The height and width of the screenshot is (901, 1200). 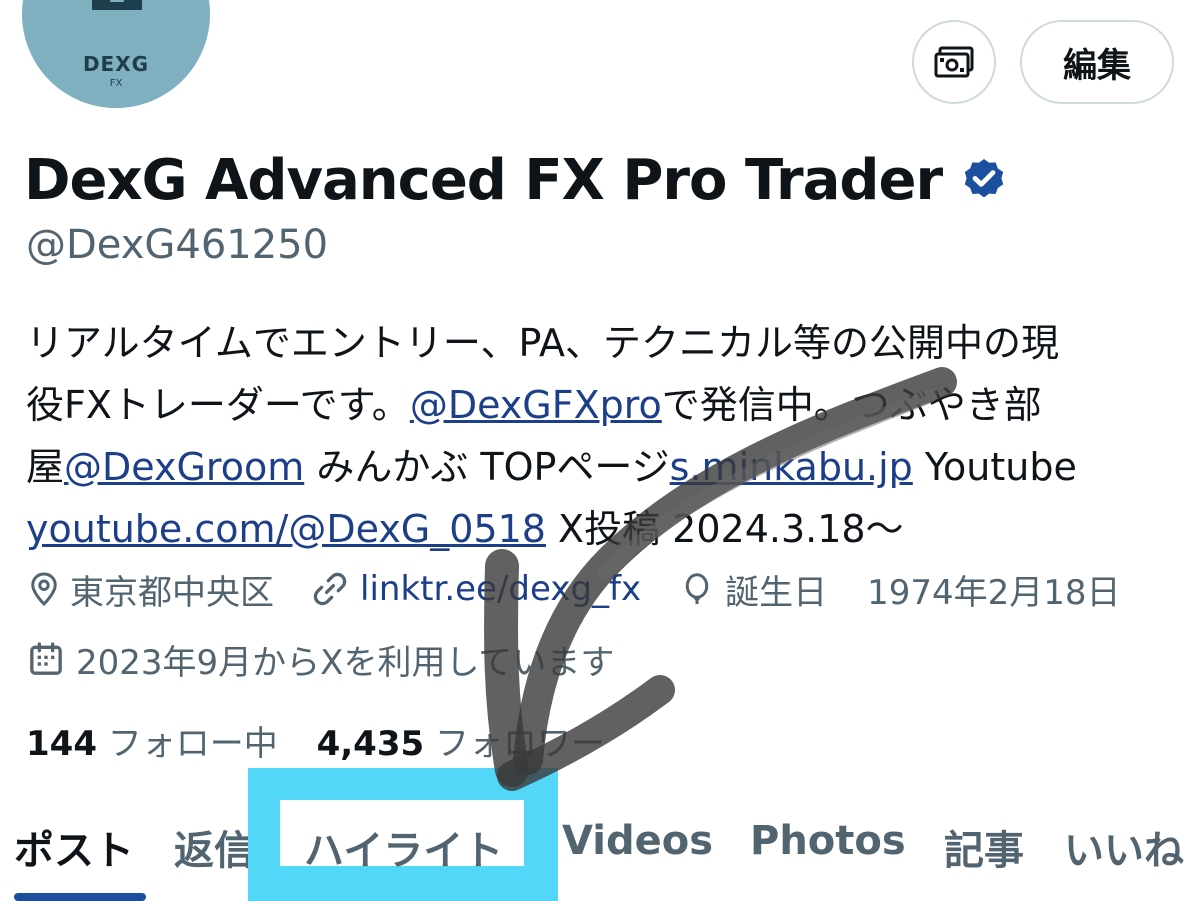 What do you see at coordinates (984, 847) in the screenshot?
I see `tab-articles: 記事` at bounding box center [984, 847].